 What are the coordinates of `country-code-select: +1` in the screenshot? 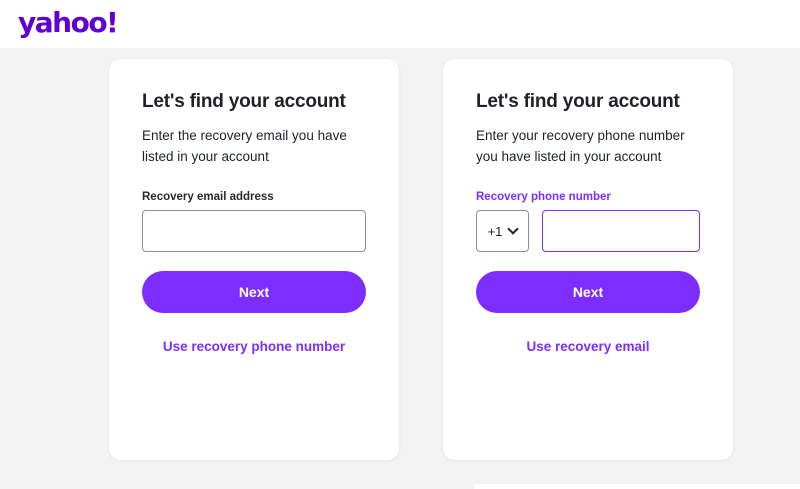 It's located at (502, 231).